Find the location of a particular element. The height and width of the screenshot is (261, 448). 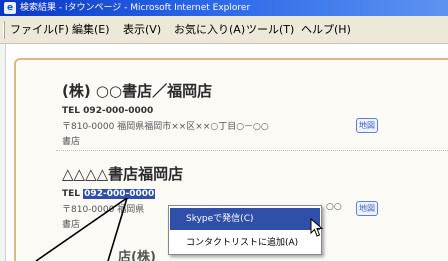

context-menu: Skypeで発信(C) コンタクトリストに追加(A) is located at coordinates (245, 230).